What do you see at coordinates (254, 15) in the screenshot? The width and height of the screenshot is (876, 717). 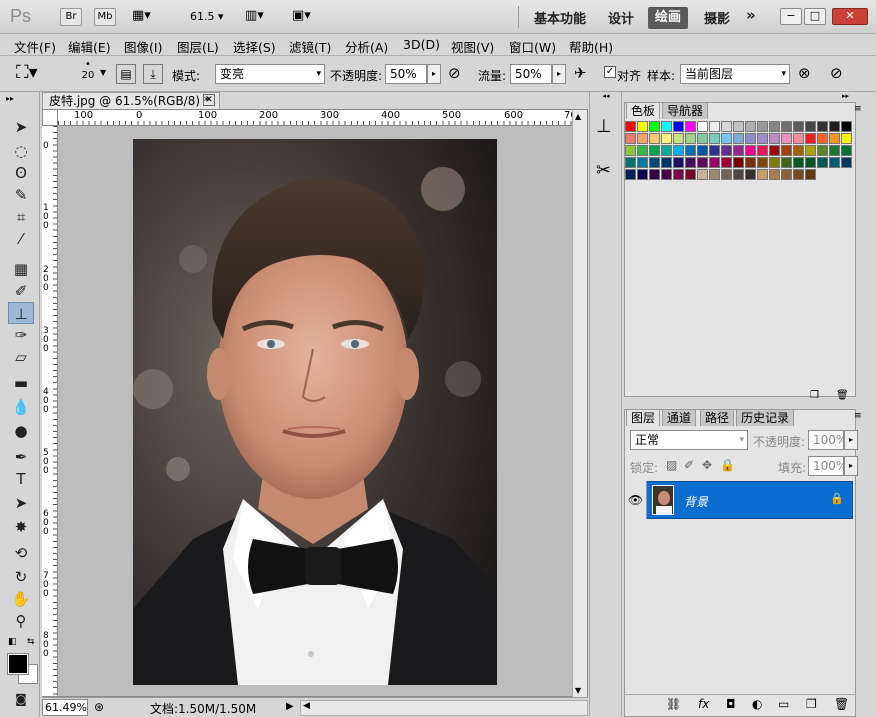 I see `arrange-documents-button: ▥▾` at bounding box center [254, 15].